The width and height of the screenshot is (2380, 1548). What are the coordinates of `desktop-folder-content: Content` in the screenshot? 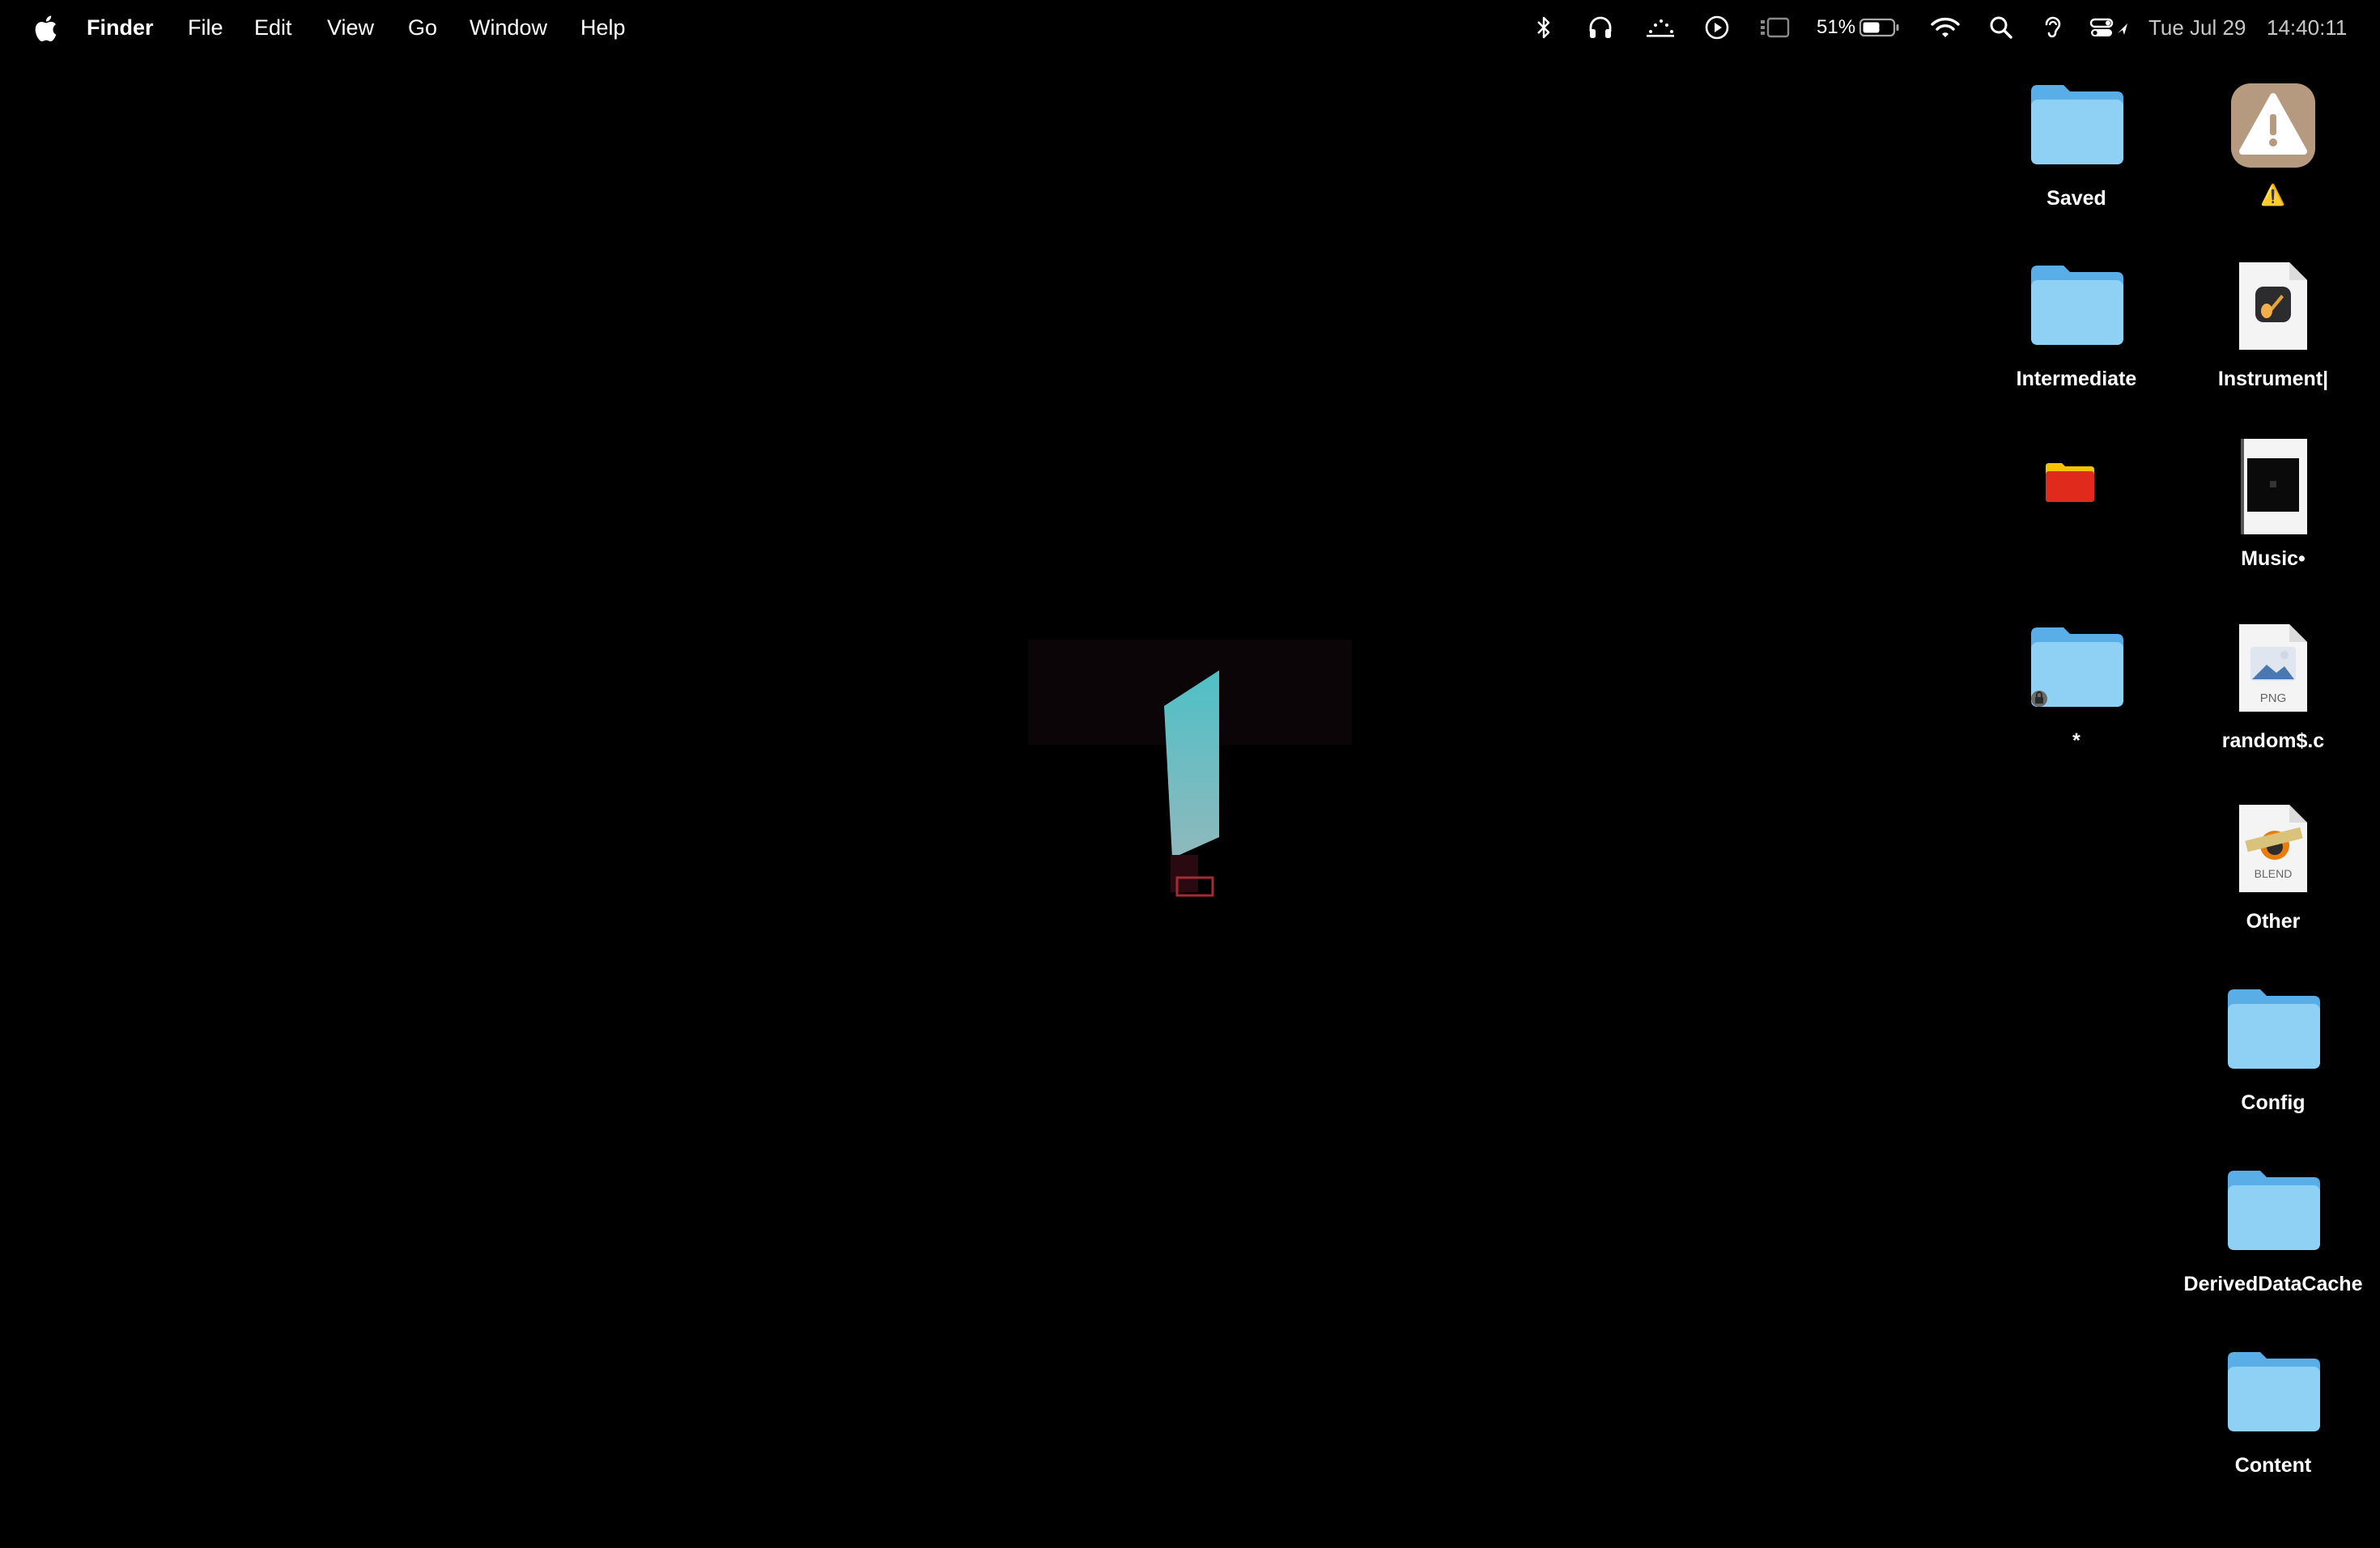 It's located at (2273, 1413).